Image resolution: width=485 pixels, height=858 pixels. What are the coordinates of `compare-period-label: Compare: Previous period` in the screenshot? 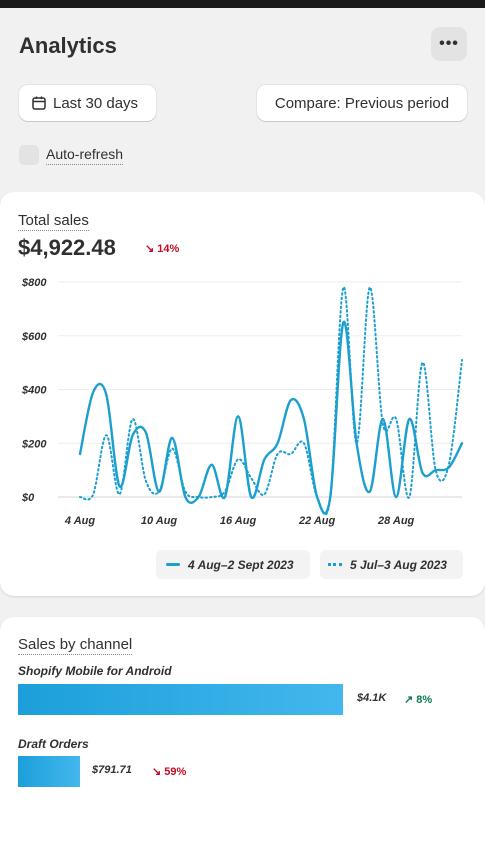 It's located at (362, 103).